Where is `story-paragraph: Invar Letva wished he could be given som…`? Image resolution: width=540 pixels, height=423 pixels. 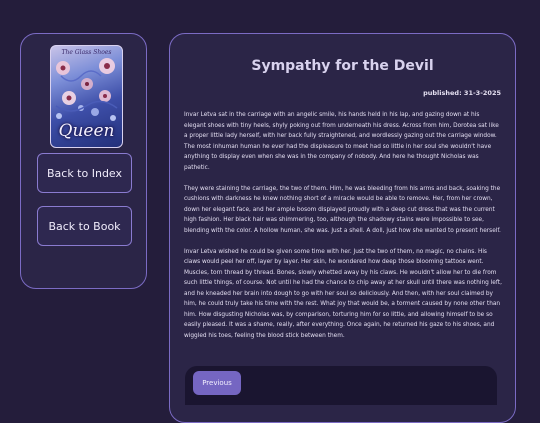
story-paragraph: Invar Letva wished he could be given som… is located at coordinates (343, 293).